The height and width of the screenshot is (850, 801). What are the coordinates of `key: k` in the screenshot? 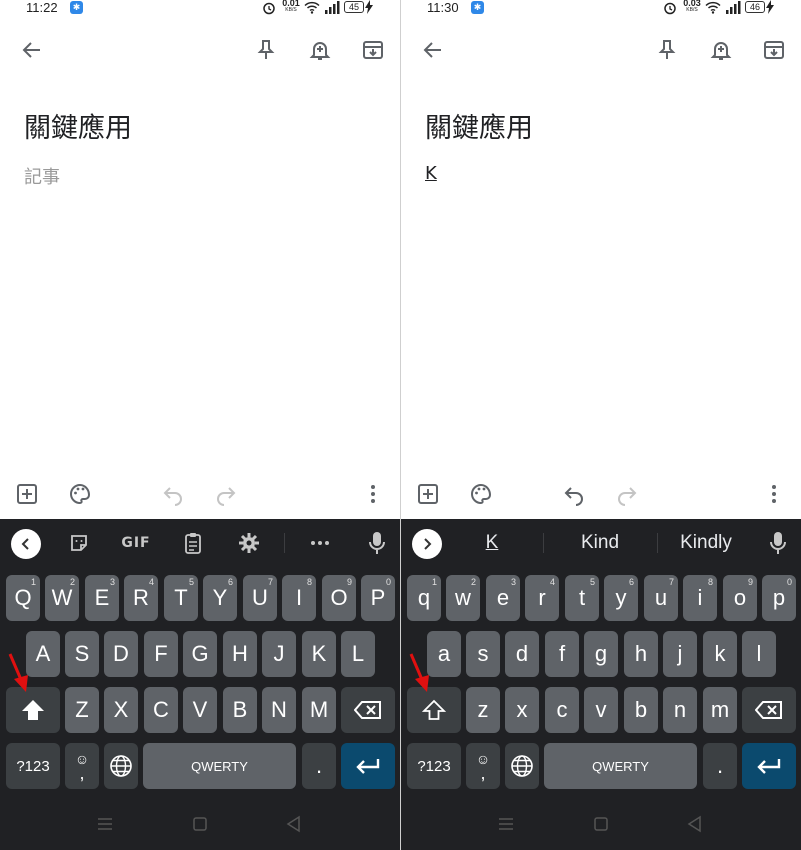 It's located at (720, 654).